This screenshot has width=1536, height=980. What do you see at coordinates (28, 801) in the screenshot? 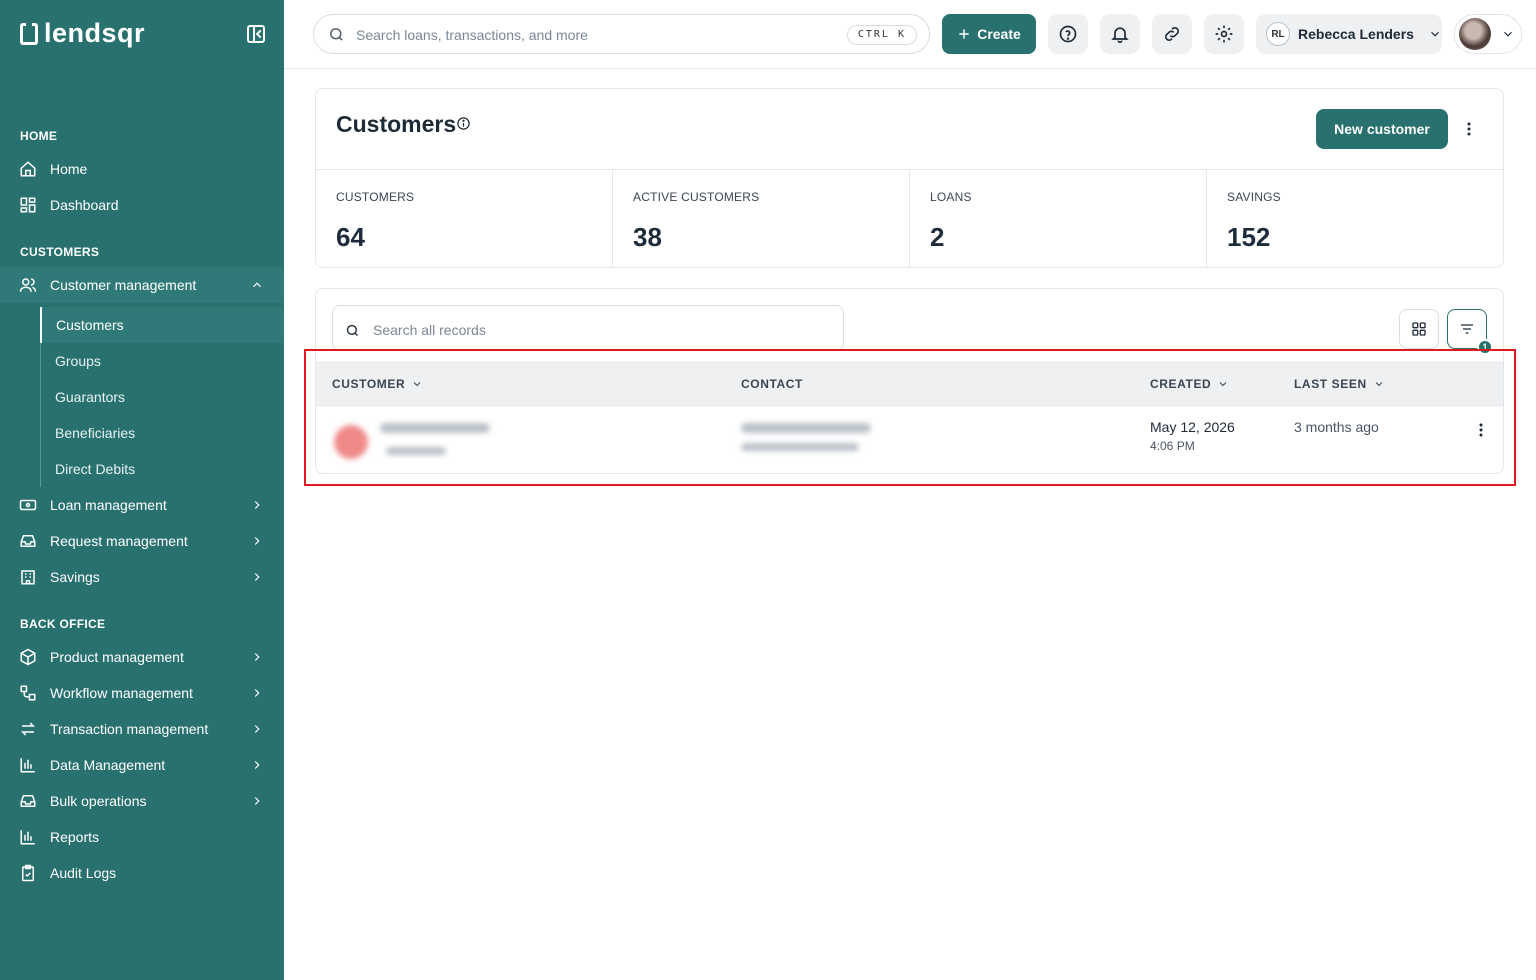
I see `inbox-icon` at bounding box center [28, 801].